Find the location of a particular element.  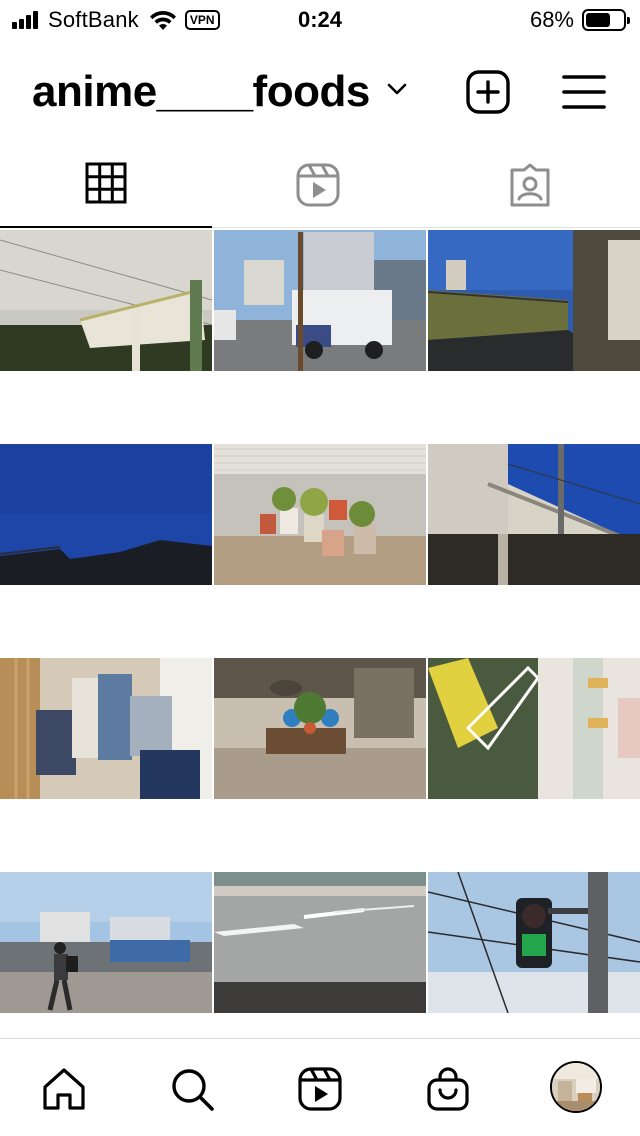

wifi-icon is located at coordinates (162, 20).